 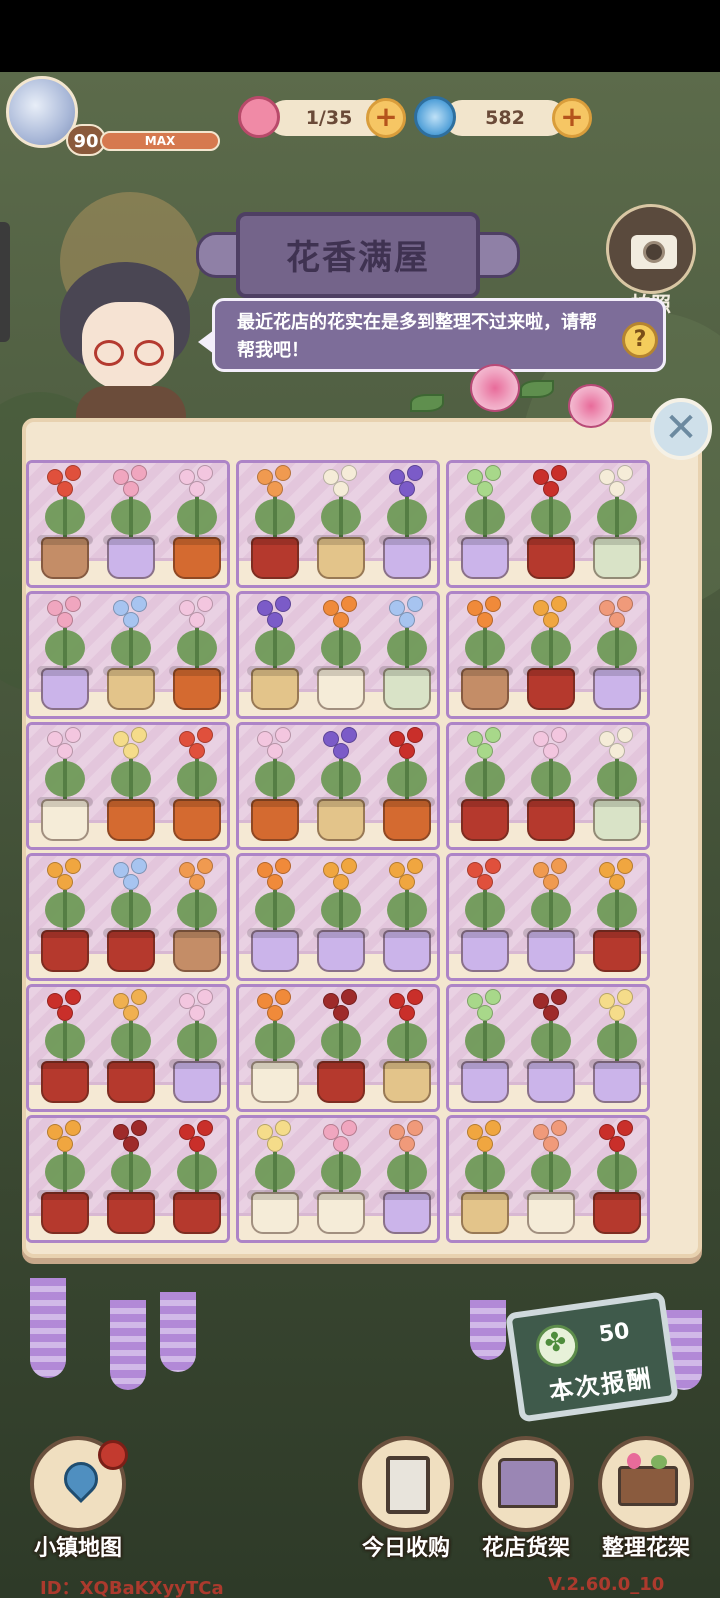 What do you see at coordinates (79, 1484) in the screenshot?
I see `town-map-button` at bounding box center [79, 1484].